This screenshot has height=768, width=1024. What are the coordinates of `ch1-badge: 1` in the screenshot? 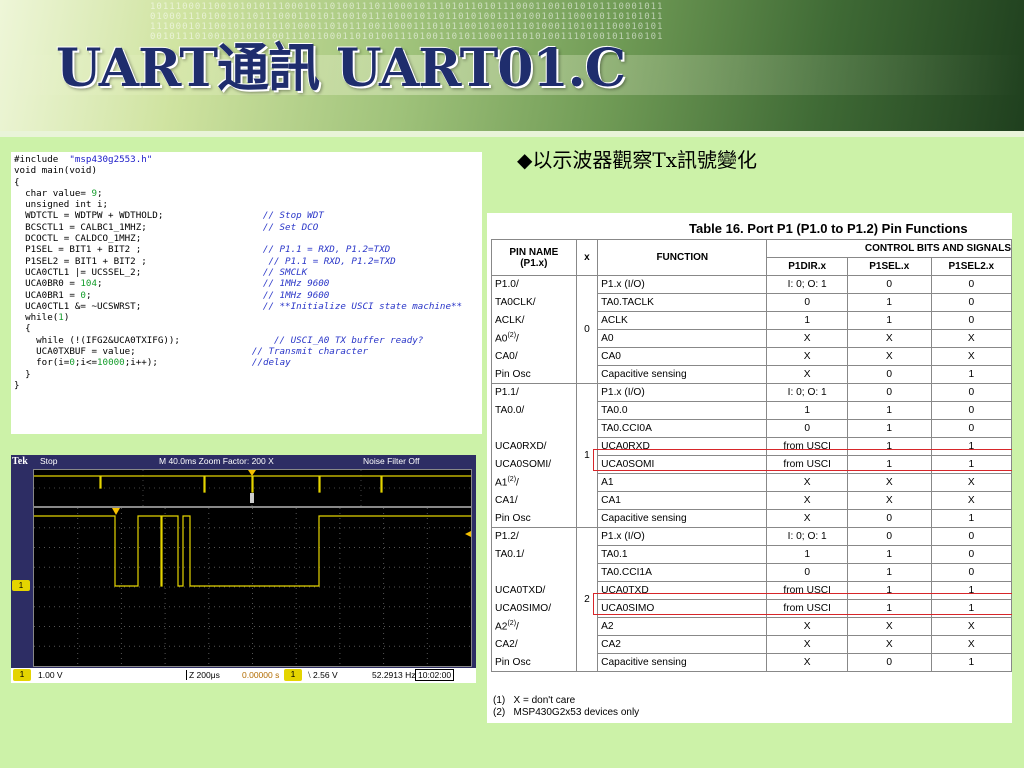 It's located at (22, 675).